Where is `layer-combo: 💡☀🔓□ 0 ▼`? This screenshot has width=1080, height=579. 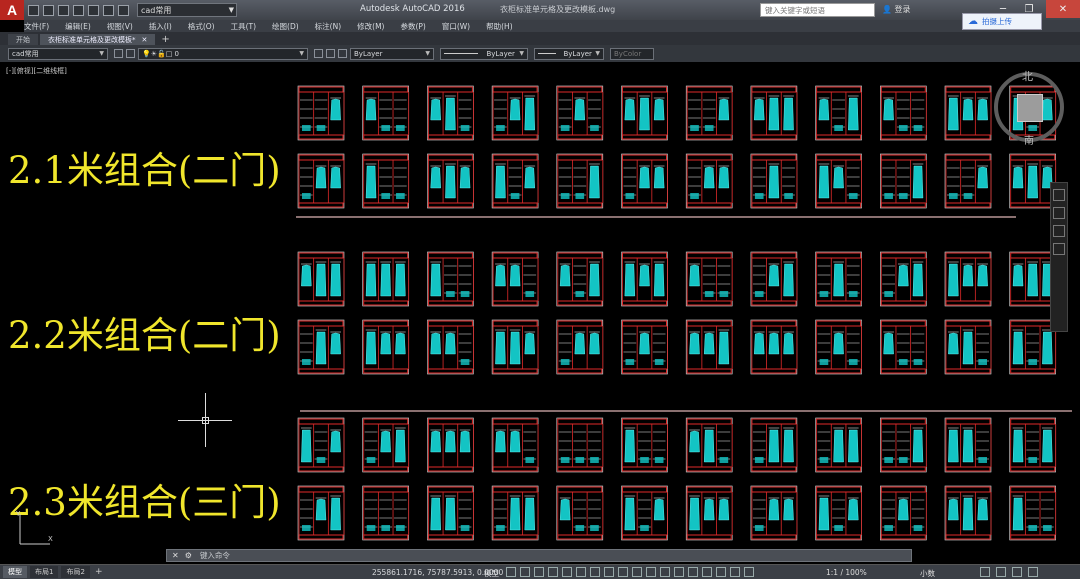
layer-combo: 💡☀🔓□ 0 ▼ is located at coordinates (223, 53).